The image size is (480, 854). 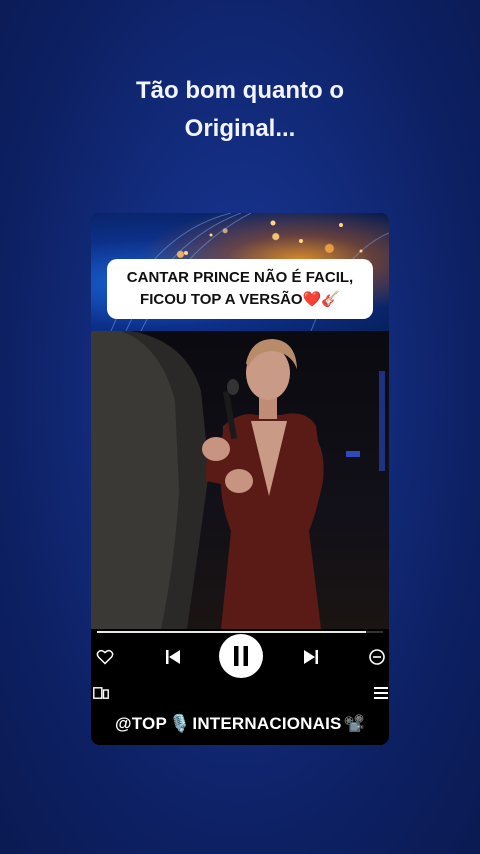 What do you see at coordinates (267, 723) in the screenshot?
I see `handle-name: INTERNACIONAIS` at bounding box center [267, 723].